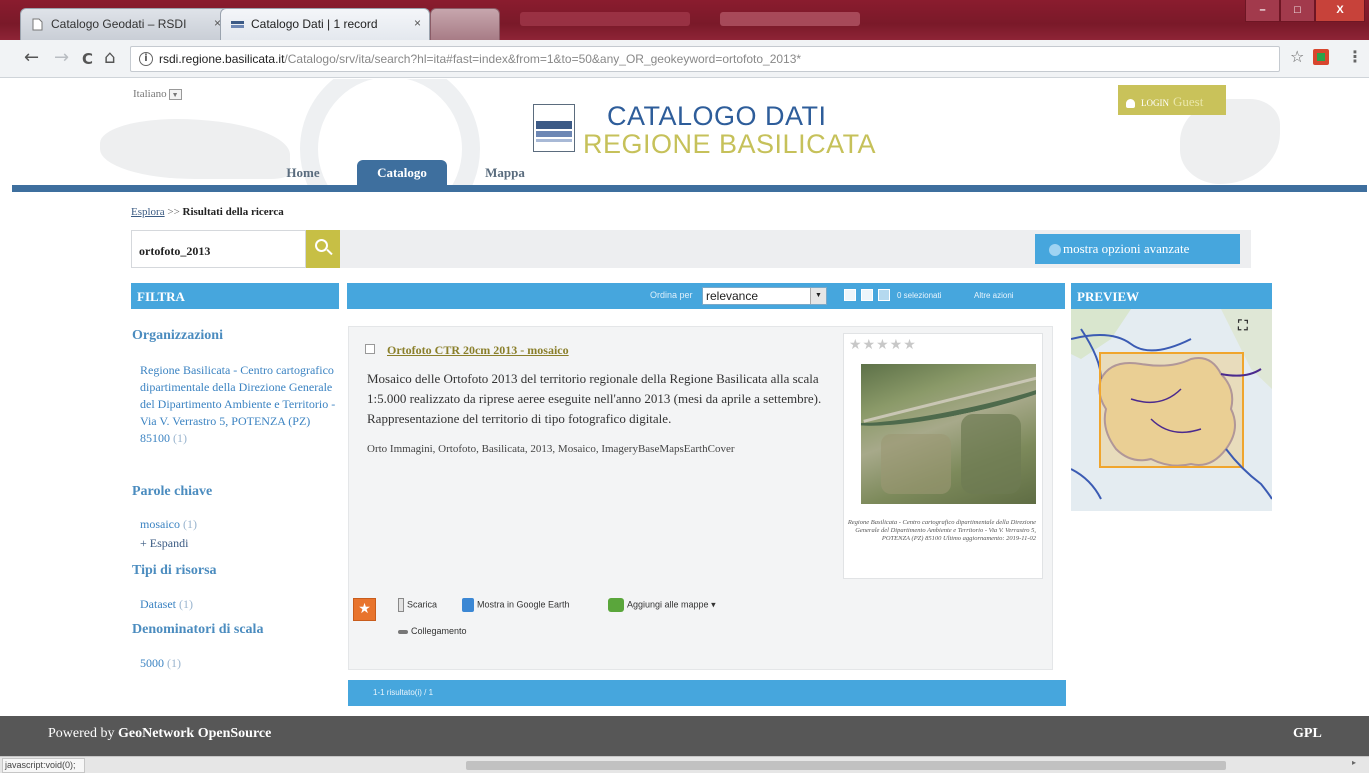  I want to click on link-action: Collegamento, so click(432, 631).